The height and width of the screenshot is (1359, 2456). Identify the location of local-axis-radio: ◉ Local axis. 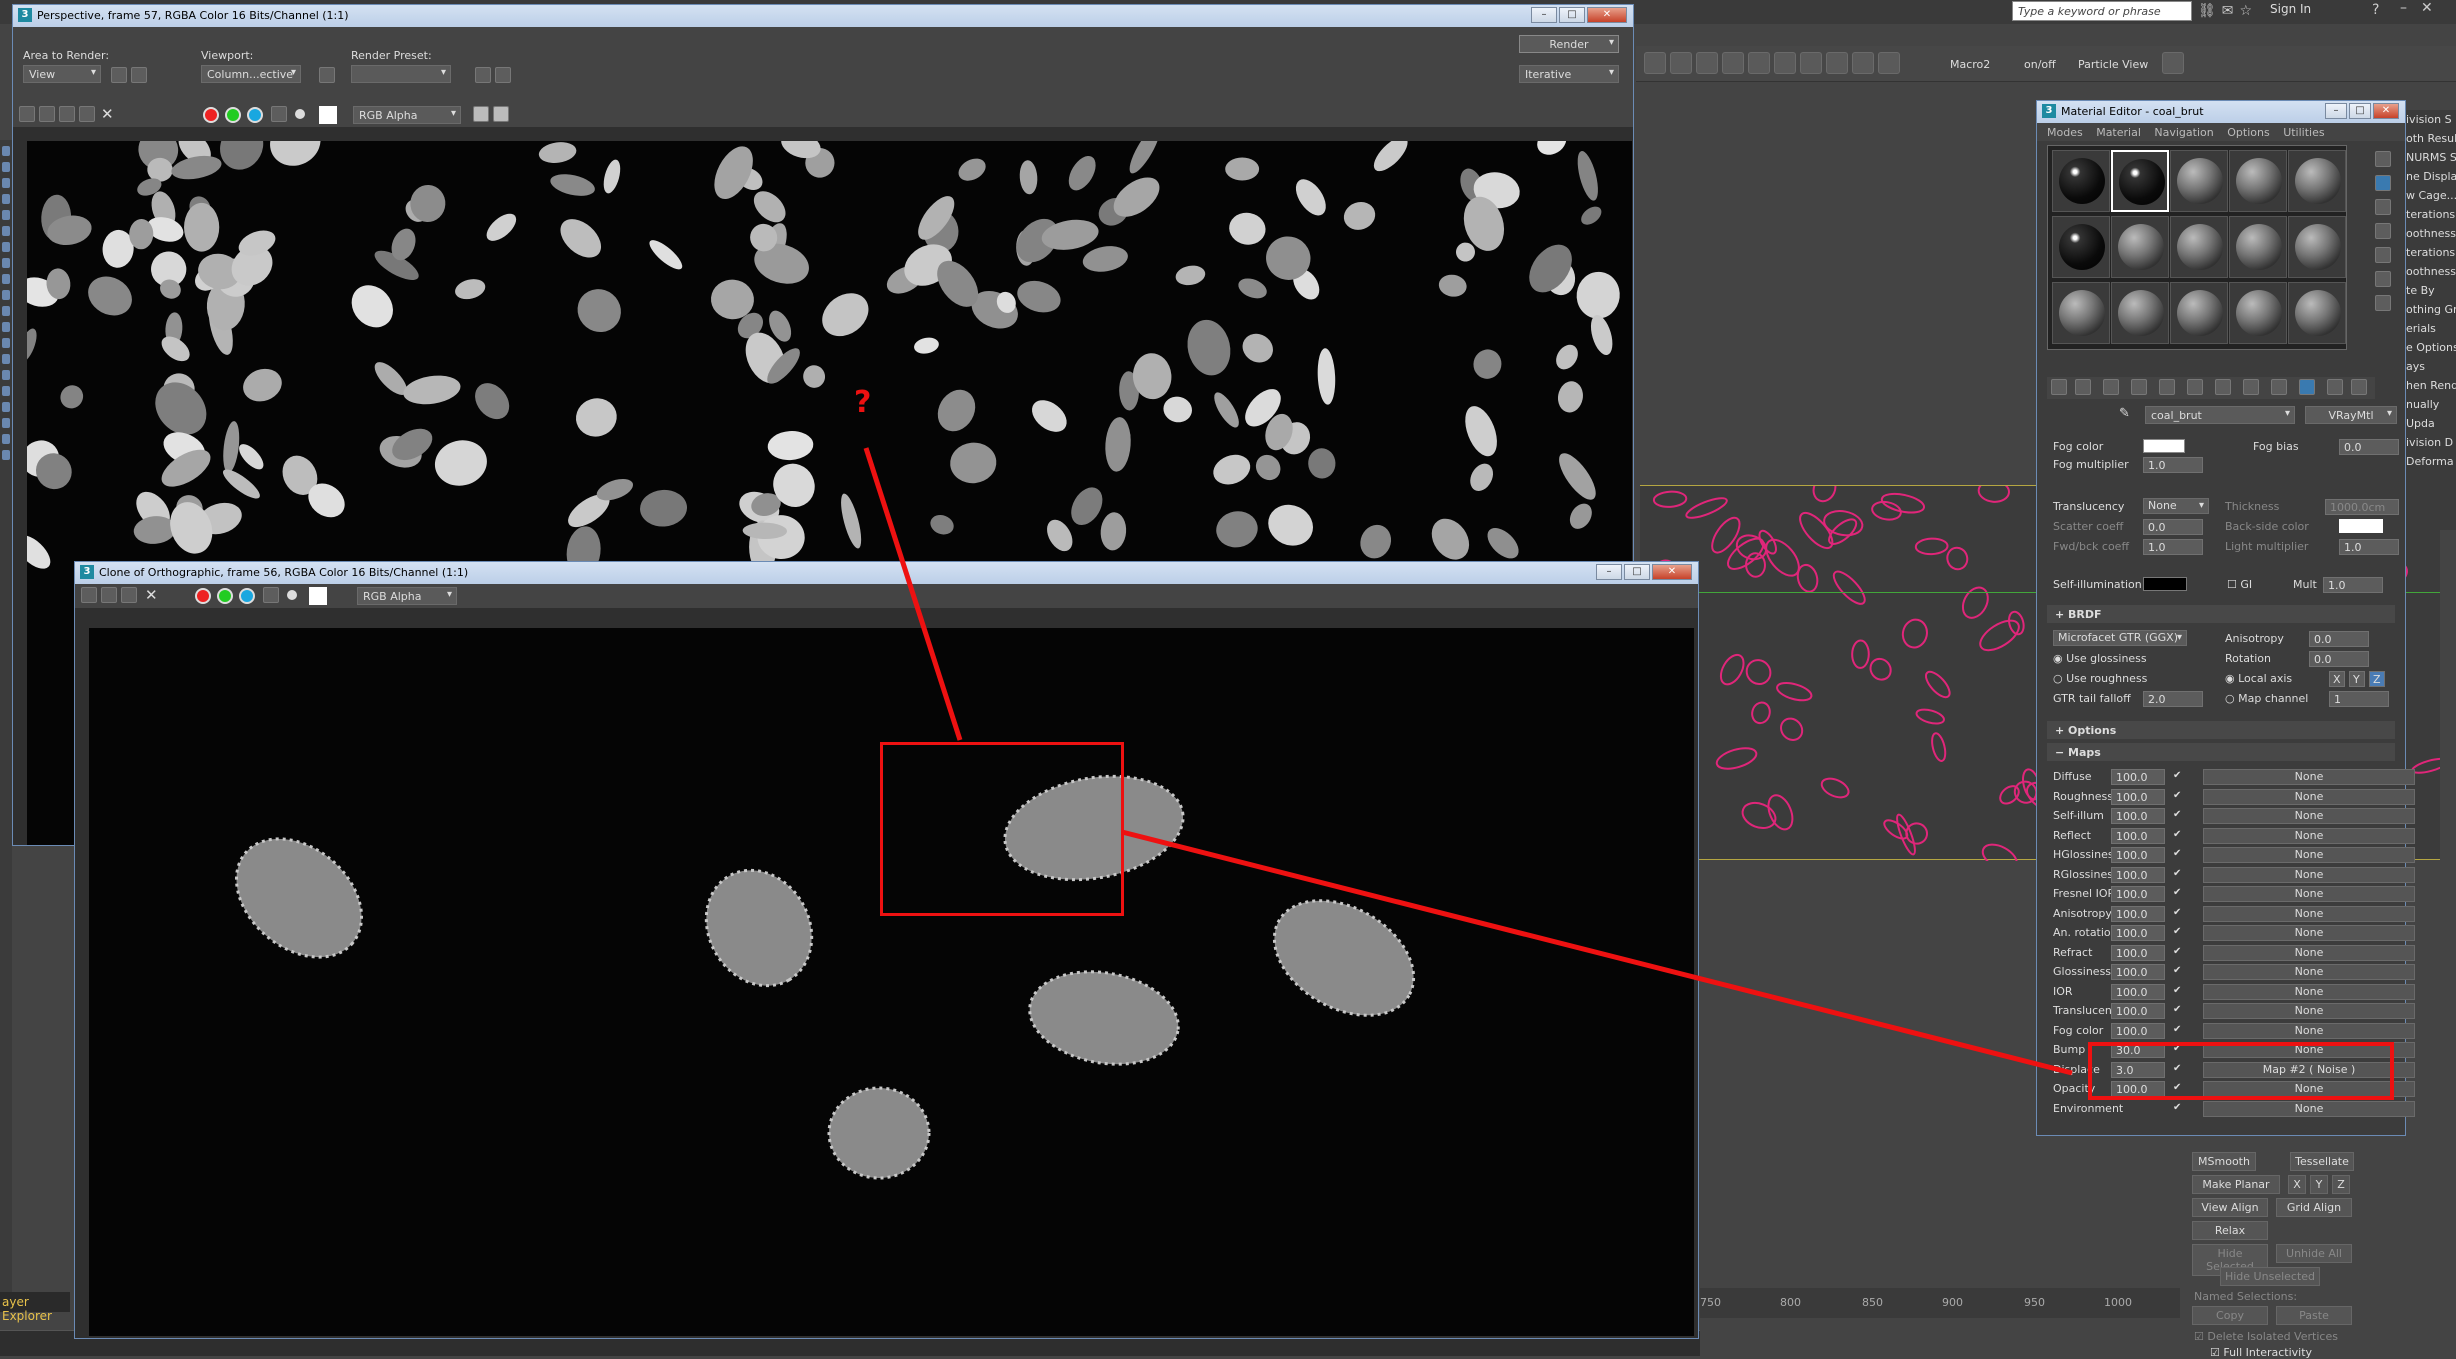
(2258, 678).